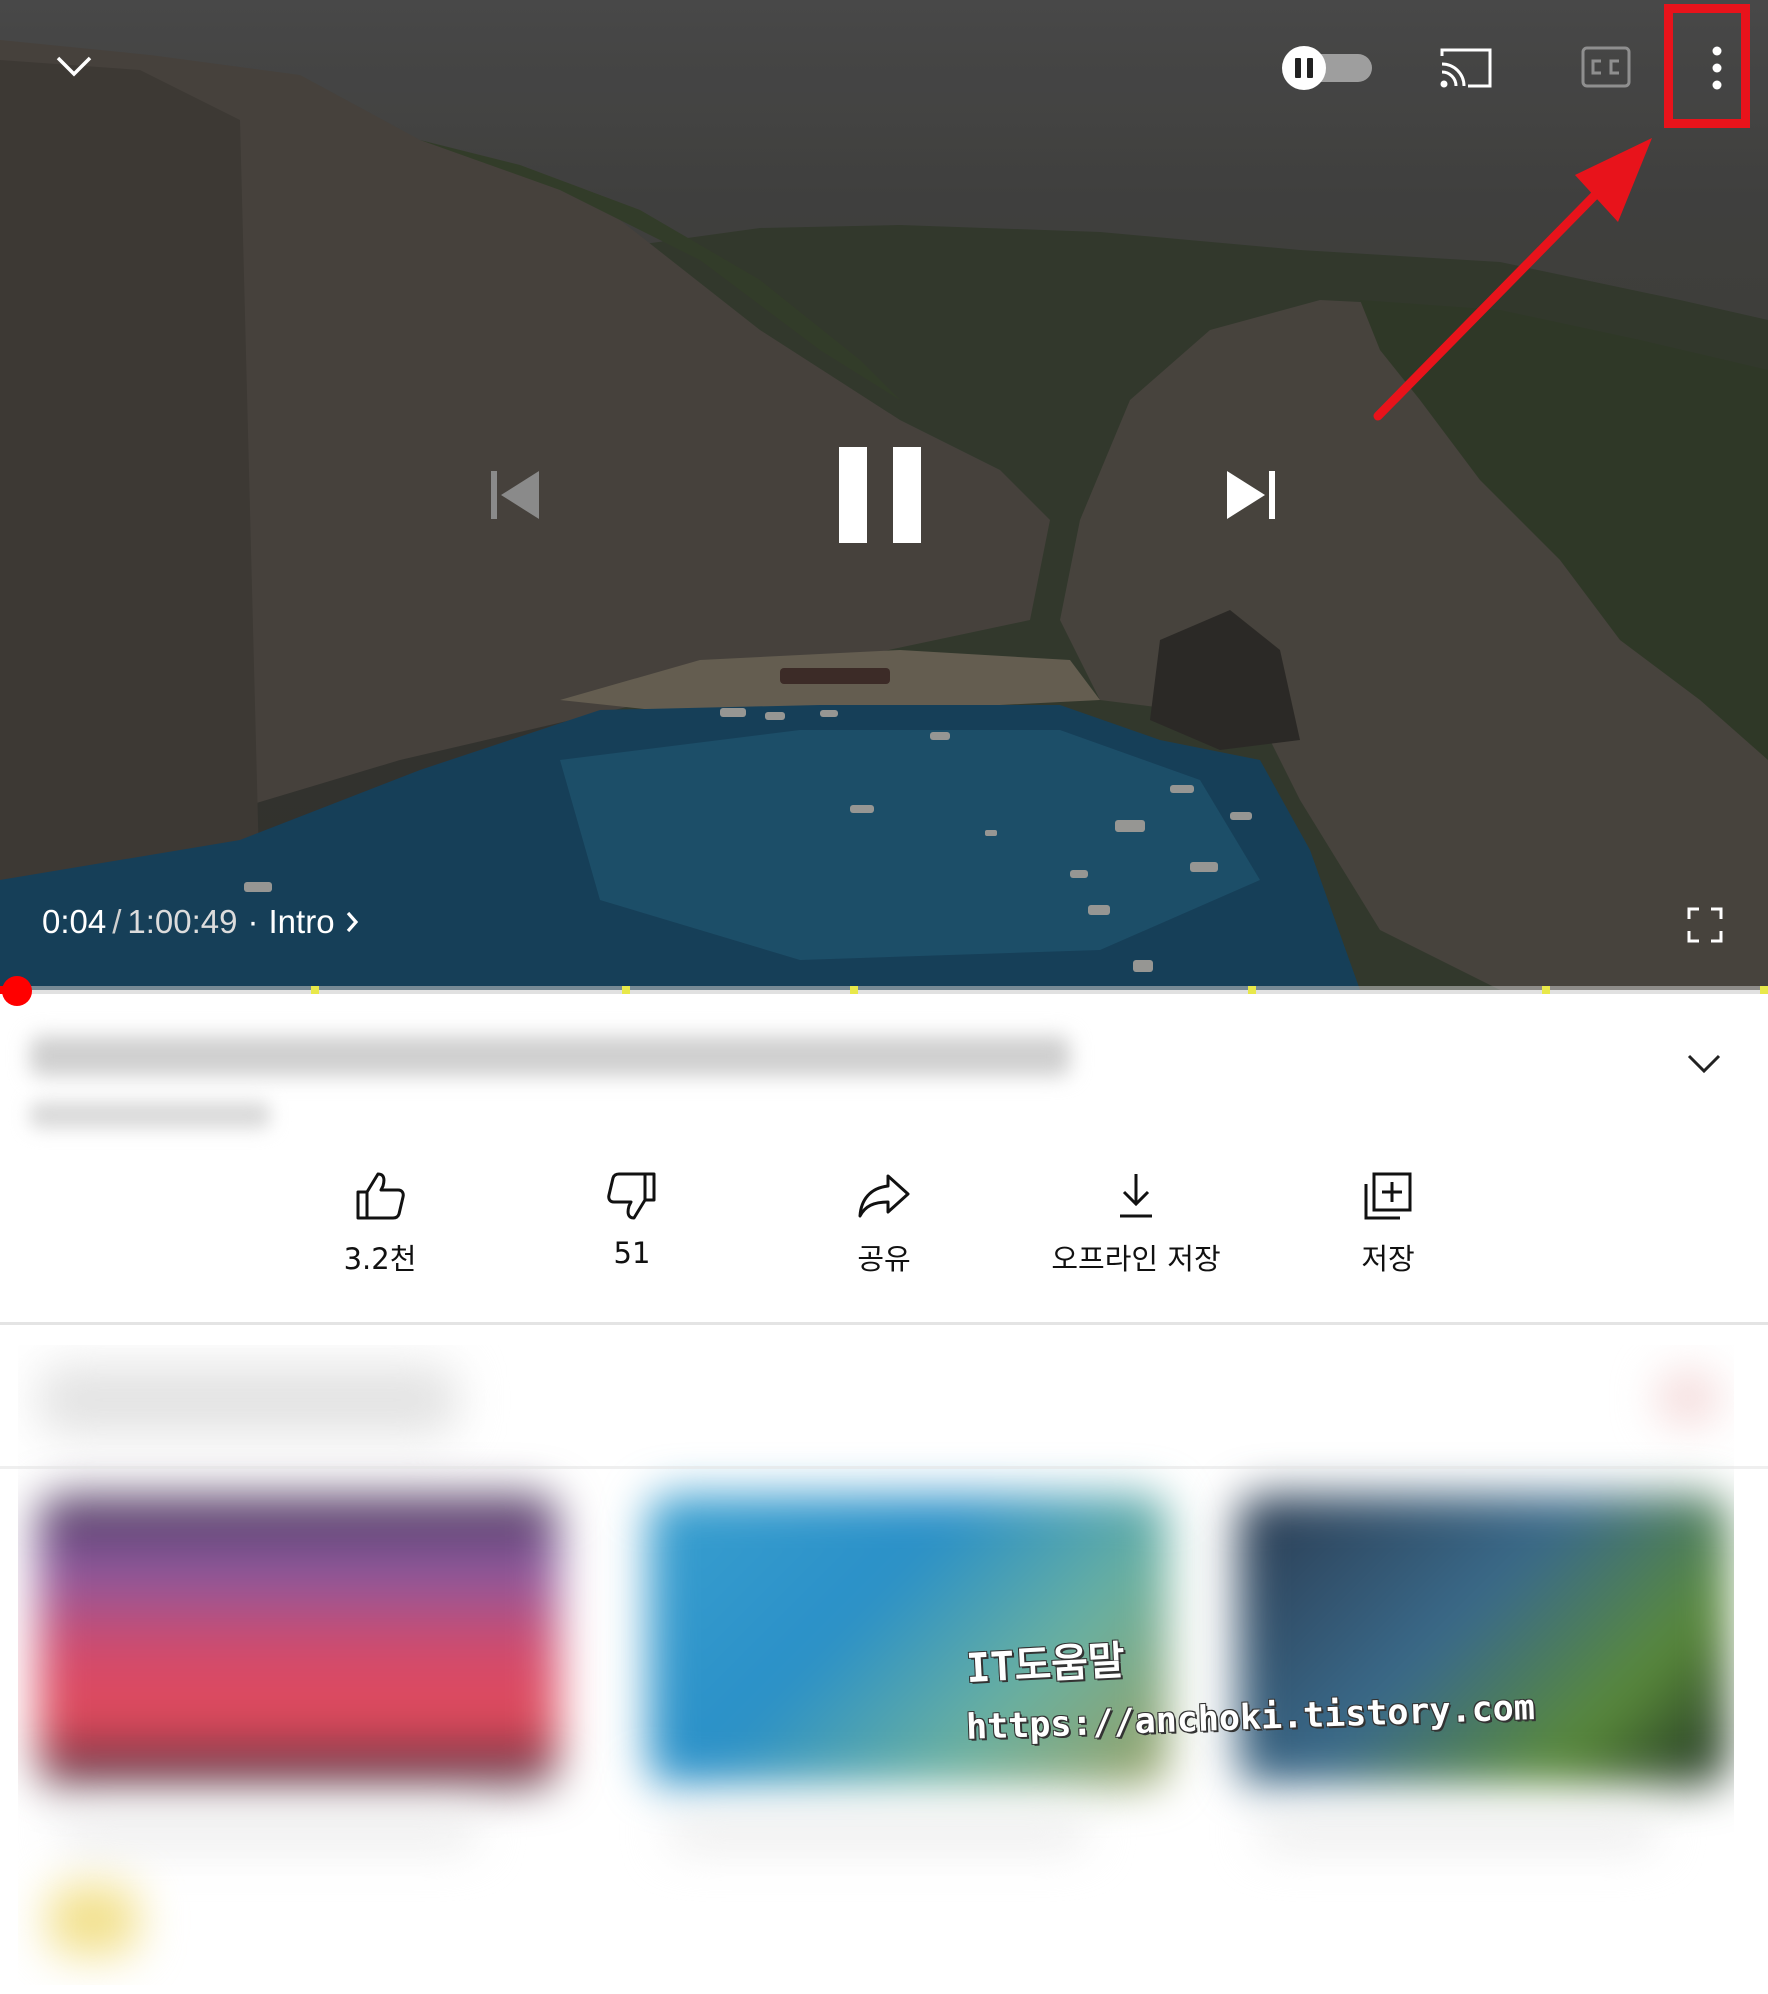 The height and width of the screenshot is (1994, 1768). I want to click on video-title-area, so click(884, 1075).